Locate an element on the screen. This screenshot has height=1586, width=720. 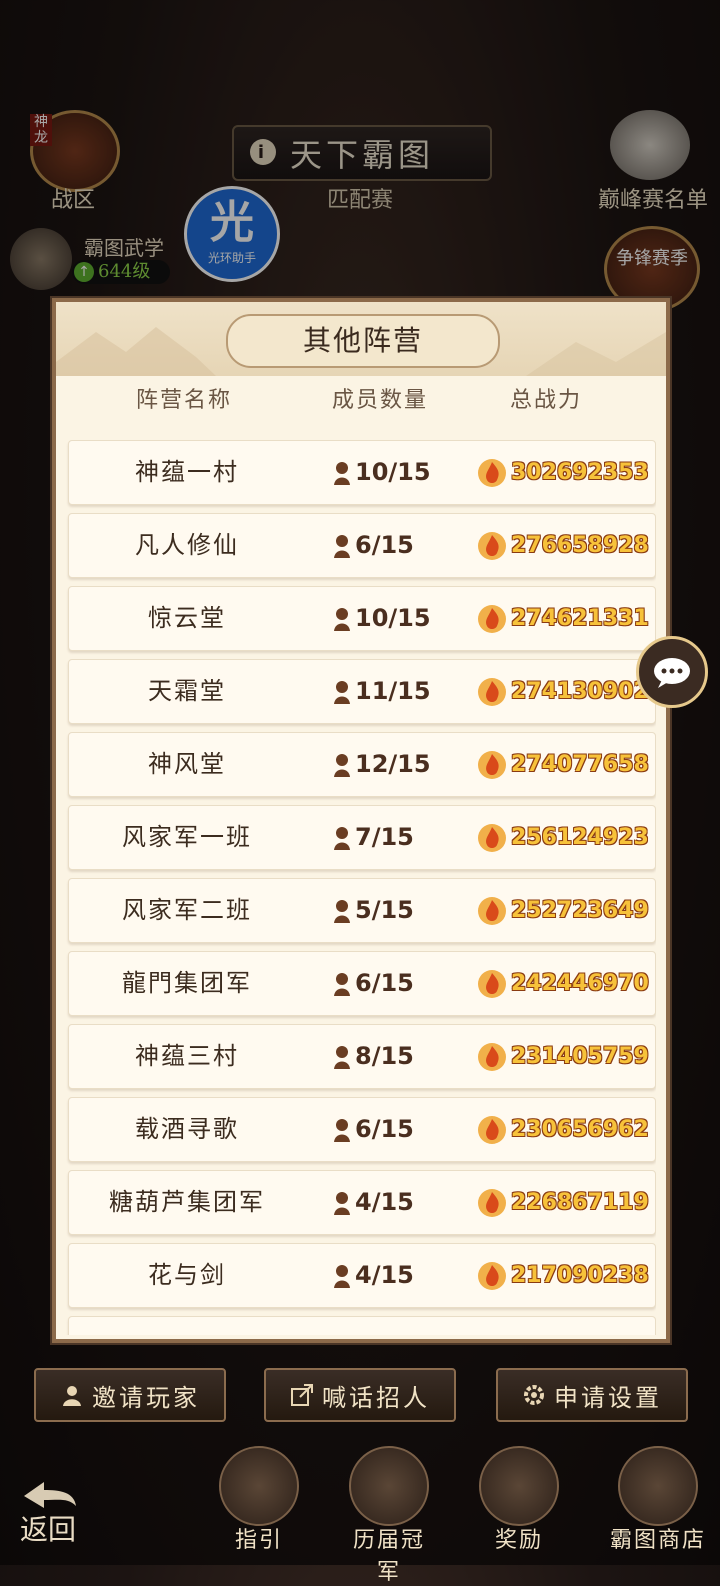
nav-rewards: 奖励 is located at coordinates (519, 1500).